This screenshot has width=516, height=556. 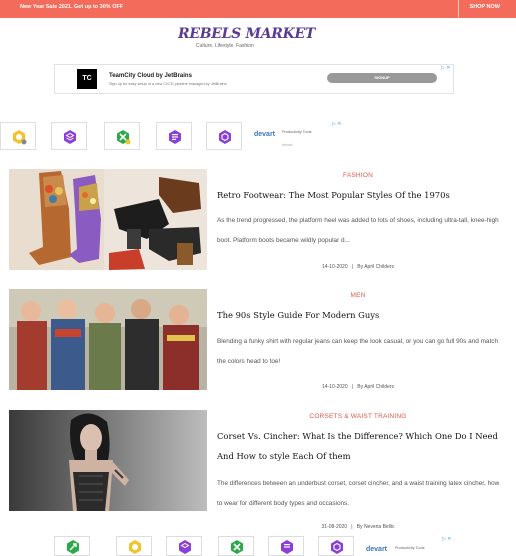 What do you see at coordinates (362, 315) in the screenshot?
I see `article-title: The 90s Style Guide For Modern Guys` at bounding box center [362, 315].